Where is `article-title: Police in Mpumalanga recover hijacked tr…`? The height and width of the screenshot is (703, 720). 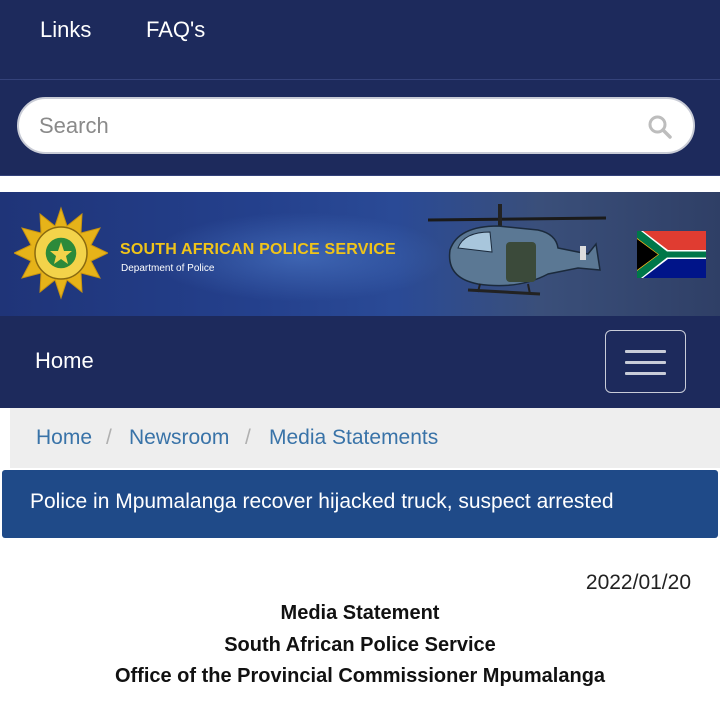
article-title: Police in Mpumalanga recover hijacked tr… is located at coordinates (322, 501).